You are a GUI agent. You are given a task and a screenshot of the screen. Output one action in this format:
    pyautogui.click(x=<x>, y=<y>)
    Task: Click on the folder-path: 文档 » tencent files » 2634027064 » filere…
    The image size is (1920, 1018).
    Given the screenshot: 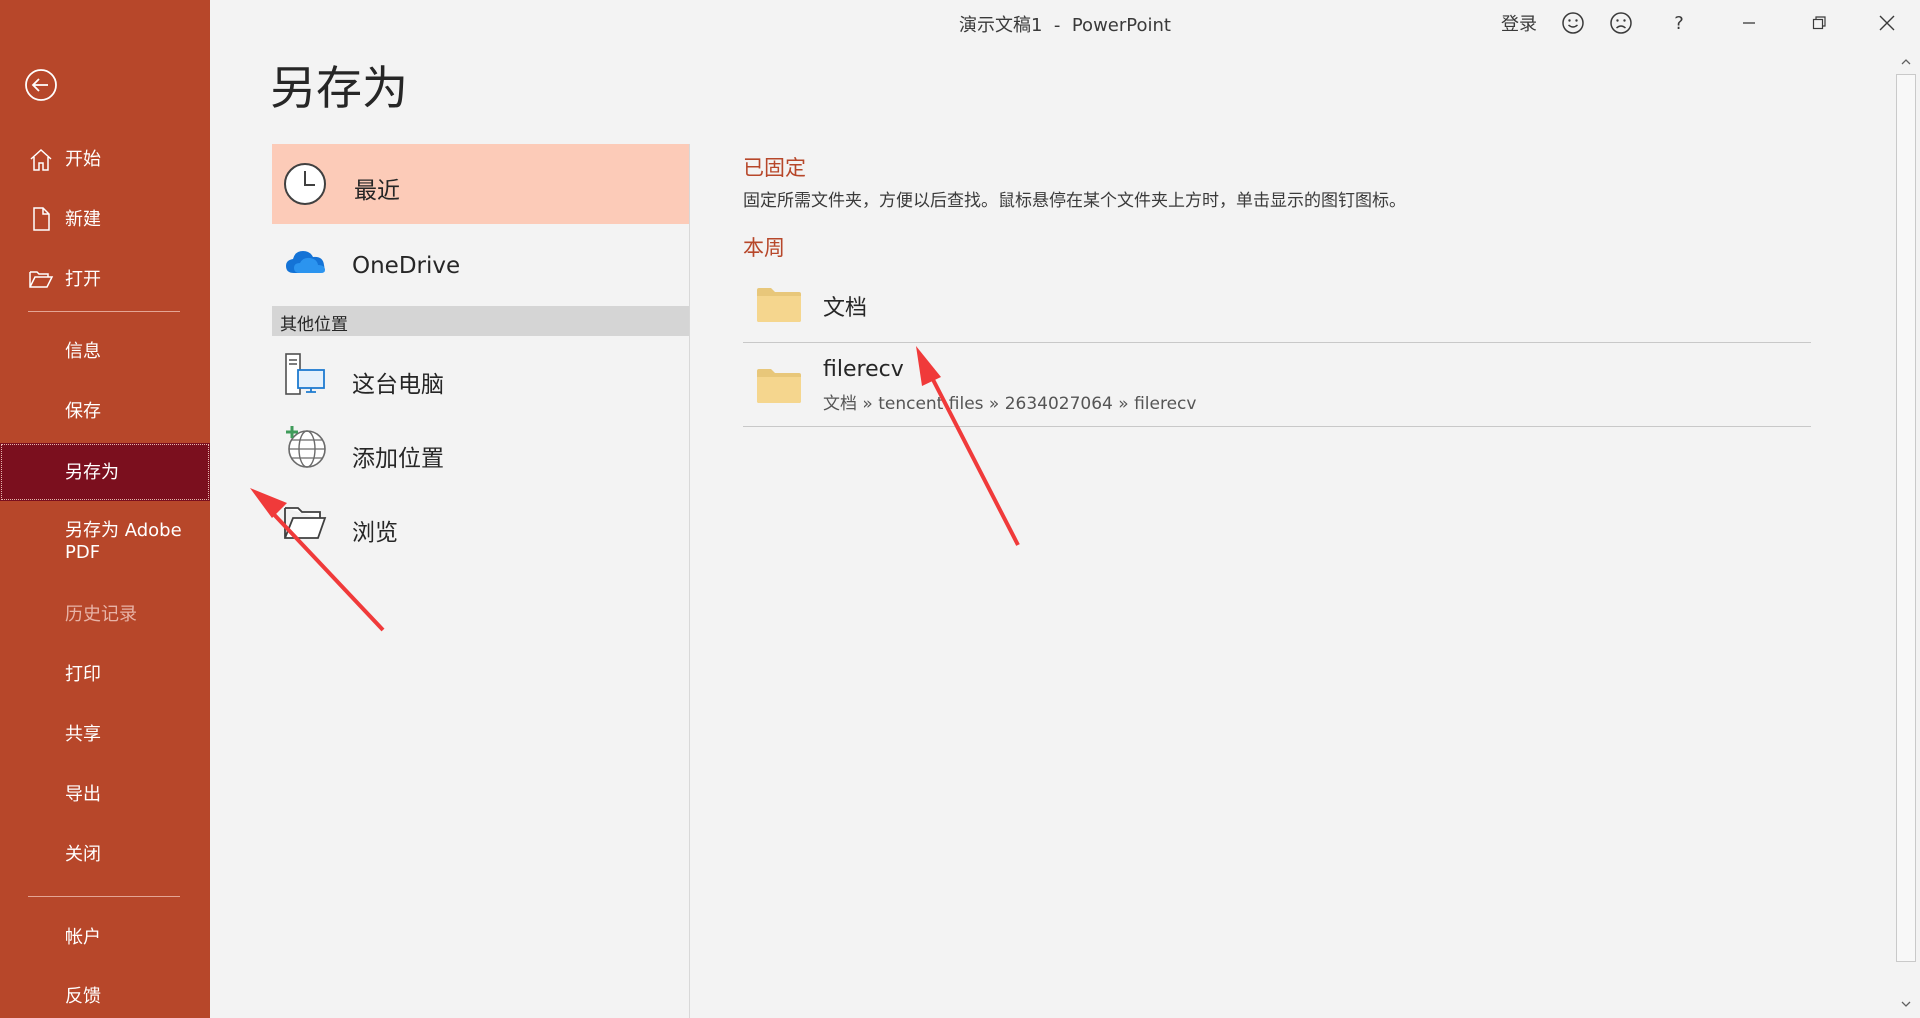 What is the action you would take?
    pyautogui.click(x=1010, y=404)
    